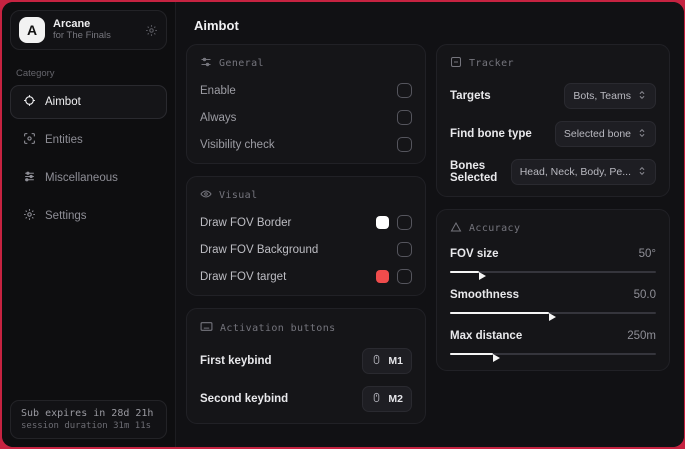 Image resolution: width=685 pixels, height=449 pixels. What do you see at coordinates (382, 276) in the screenshot?
I see `fov-target-color-swatch` at bounding box center [382, 276].